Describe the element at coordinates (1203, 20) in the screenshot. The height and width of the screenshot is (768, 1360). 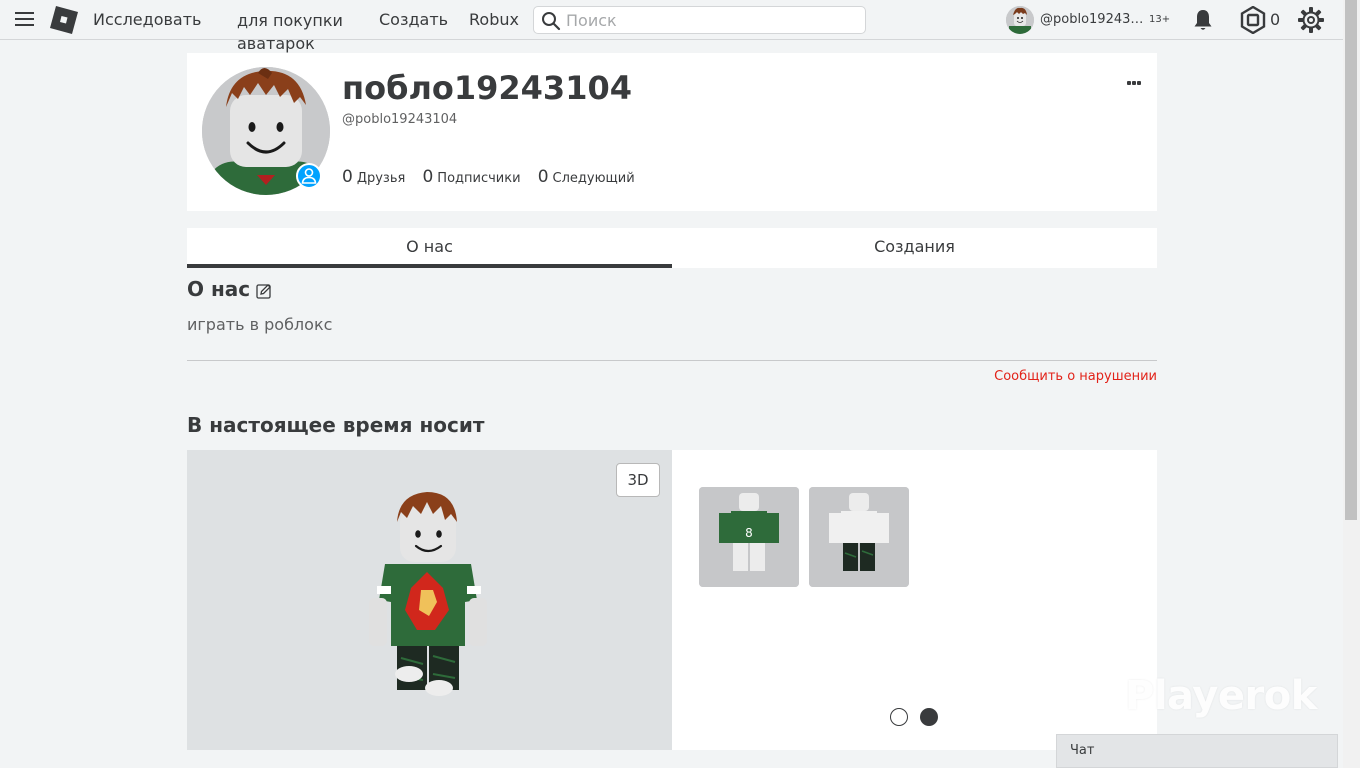
I see `notifications-bell-icon` at that location.